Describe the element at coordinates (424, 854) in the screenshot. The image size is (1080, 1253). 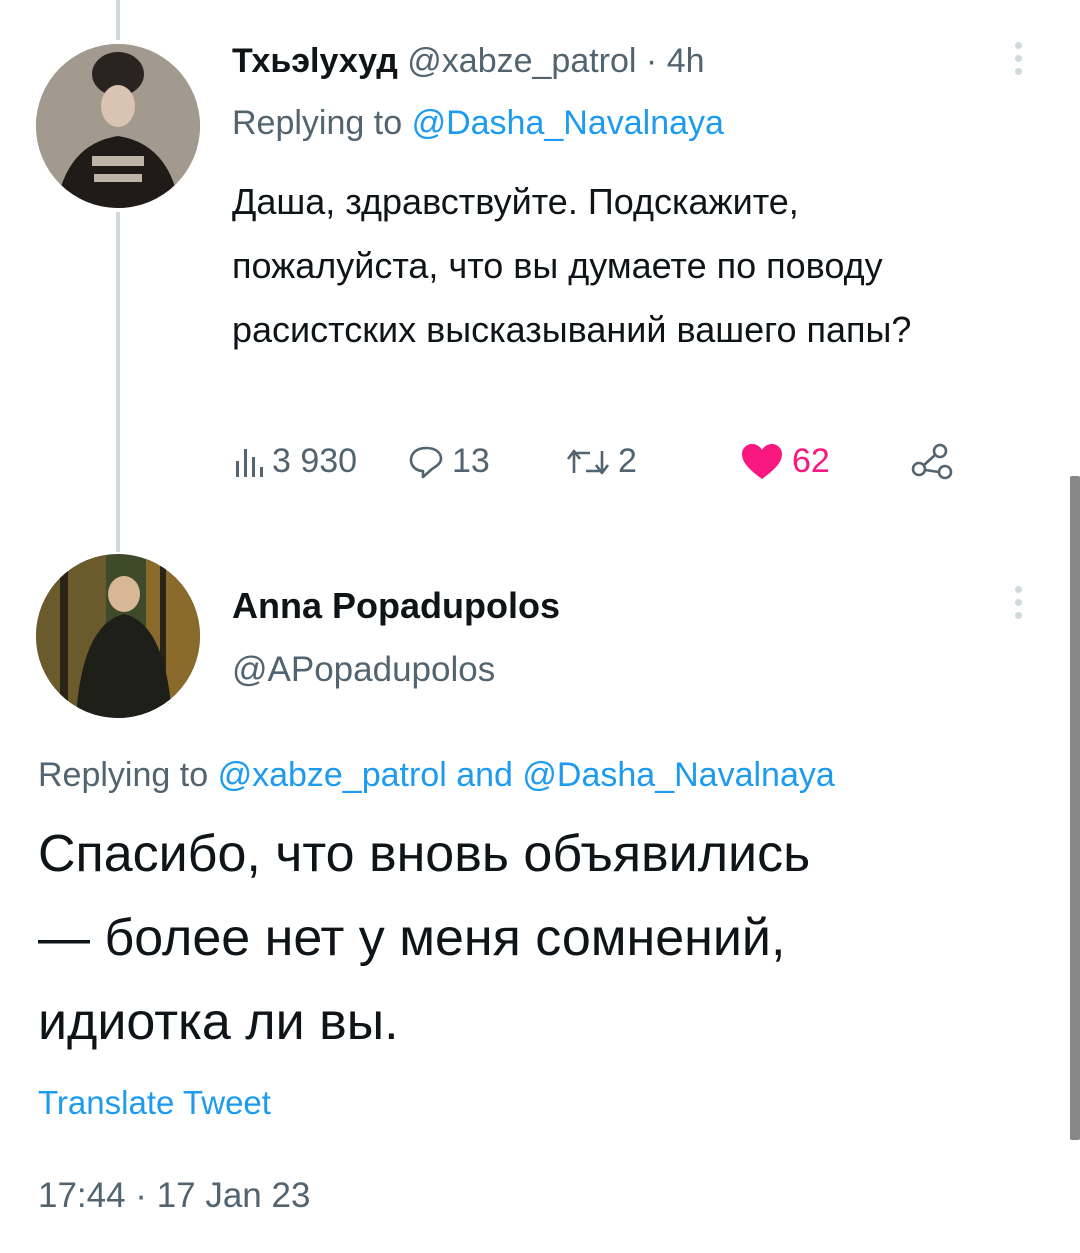
I see `tweet-text-line: Спасибо, что вновь объявились` at that location.